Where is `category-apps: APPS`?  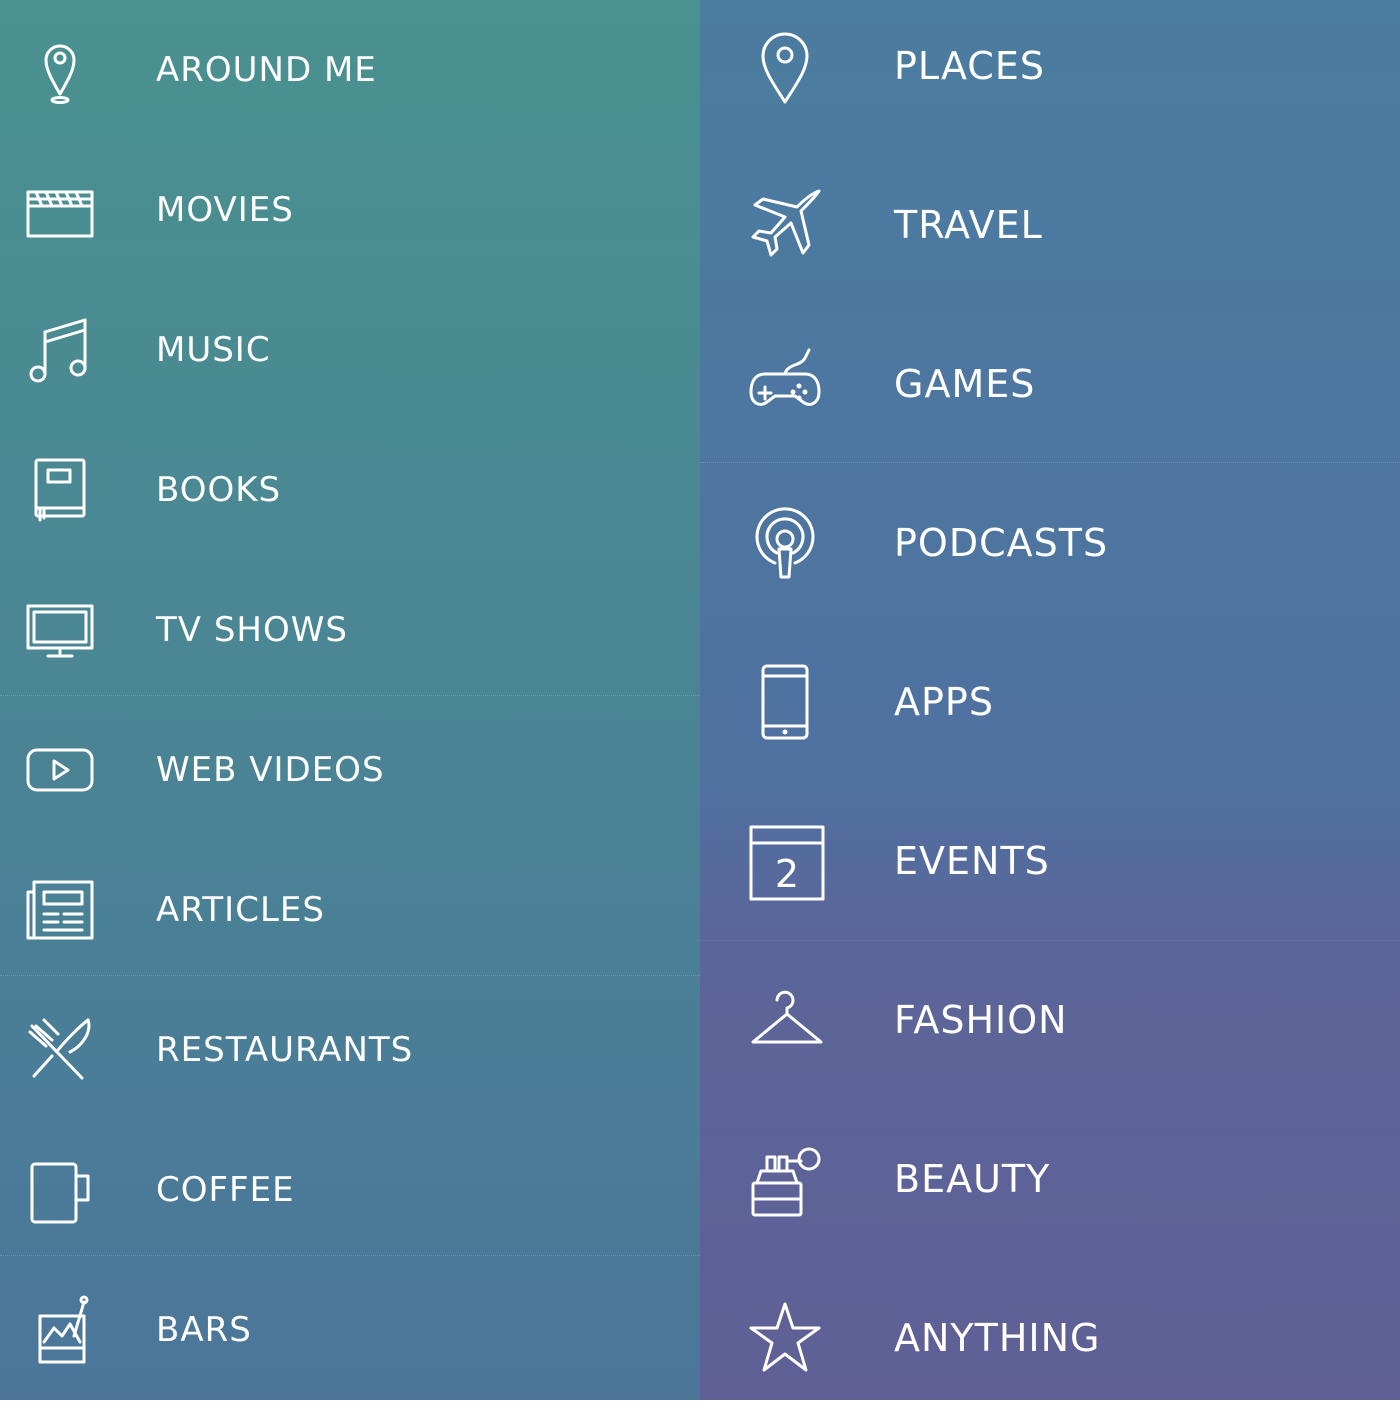 category-apps: APPS is located at coordinates (1050, 701).